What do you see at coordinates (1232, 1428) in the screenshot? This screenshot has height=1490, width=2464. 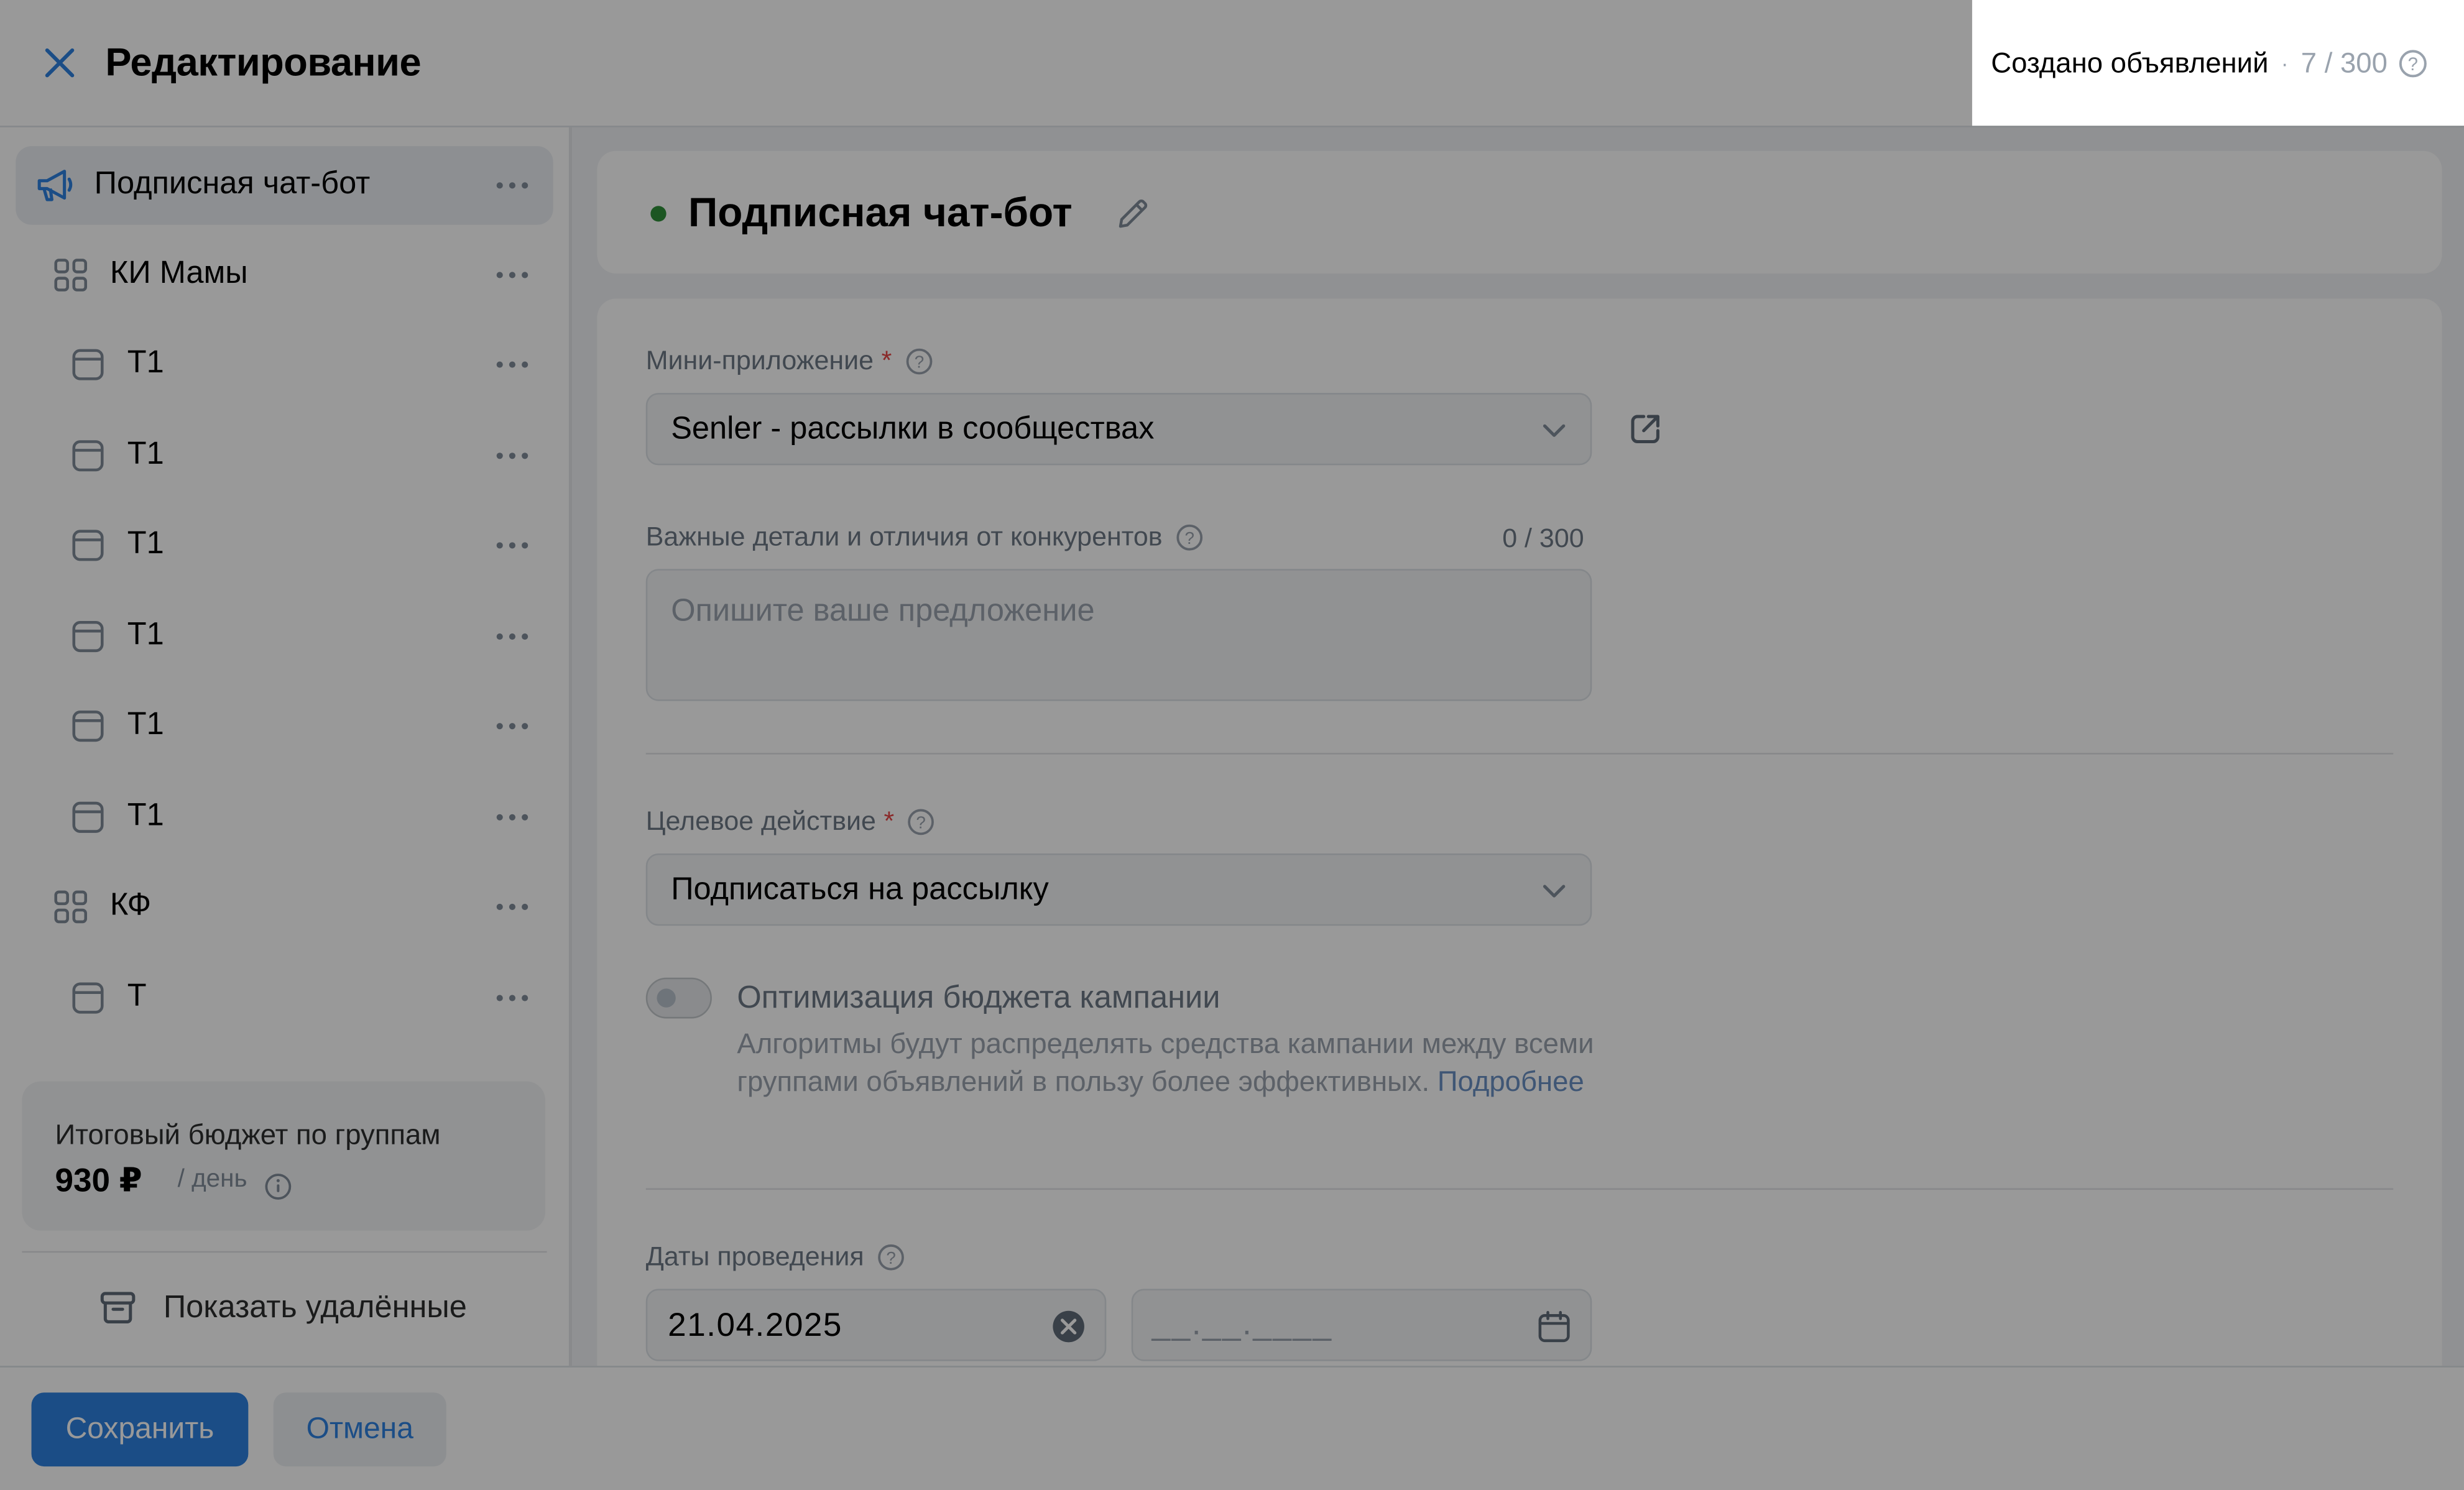 I see `footer: Сохранить Отмена` at bounding box center [1232, 1428].